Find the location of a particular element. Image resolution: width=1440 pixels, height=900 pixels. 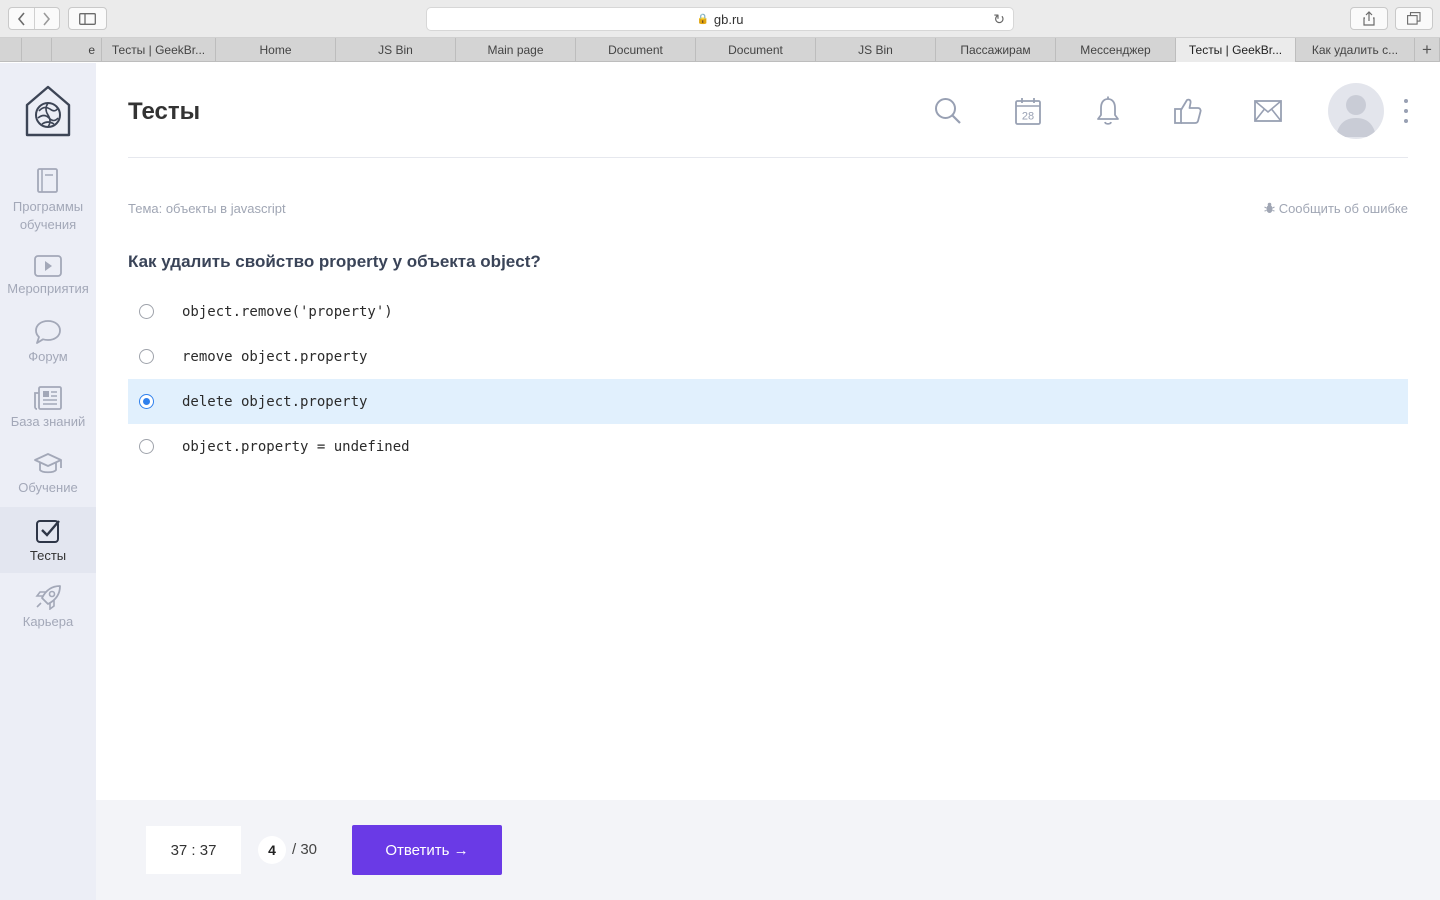

sidebar-item-events: Мероприятия is located at coordinates (48, 280).